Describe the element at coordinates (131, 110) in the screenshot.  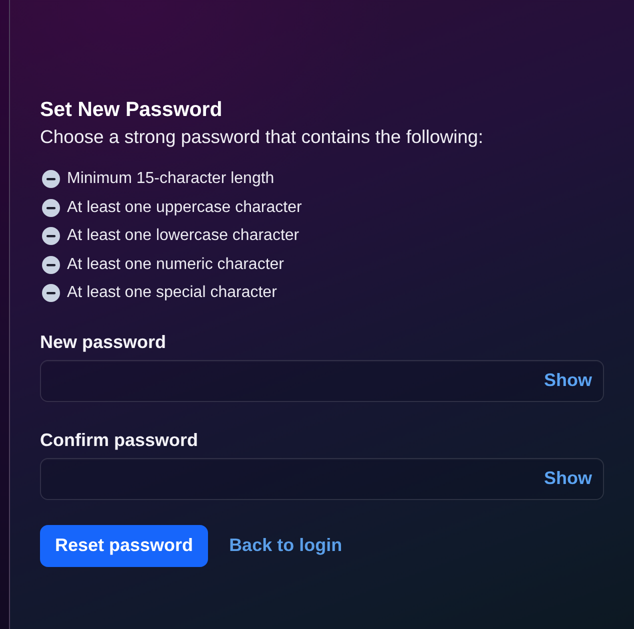
I see `page-title: Set New Password` at that location.